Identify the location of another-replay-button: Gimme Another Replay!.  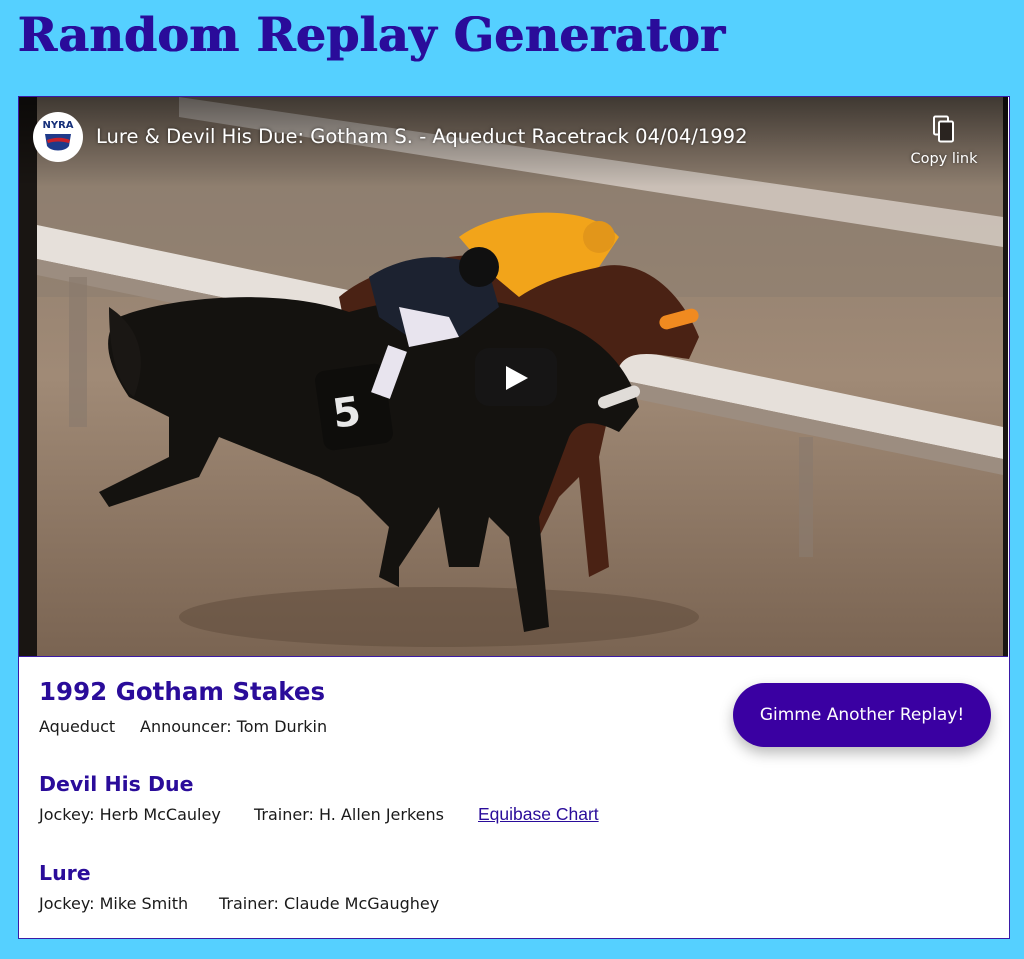
(862, 715).